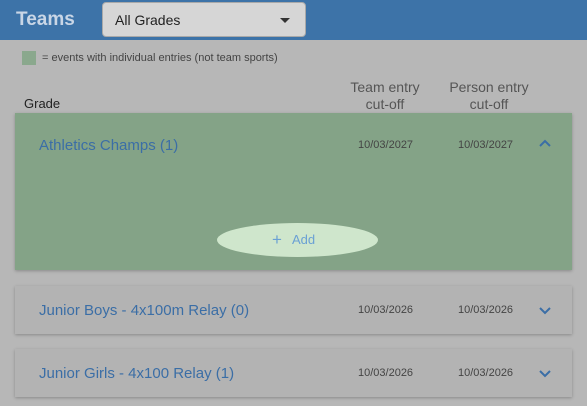  I want to click on column-header-team-cutoff-line2: cut-off, so click(385, 104).